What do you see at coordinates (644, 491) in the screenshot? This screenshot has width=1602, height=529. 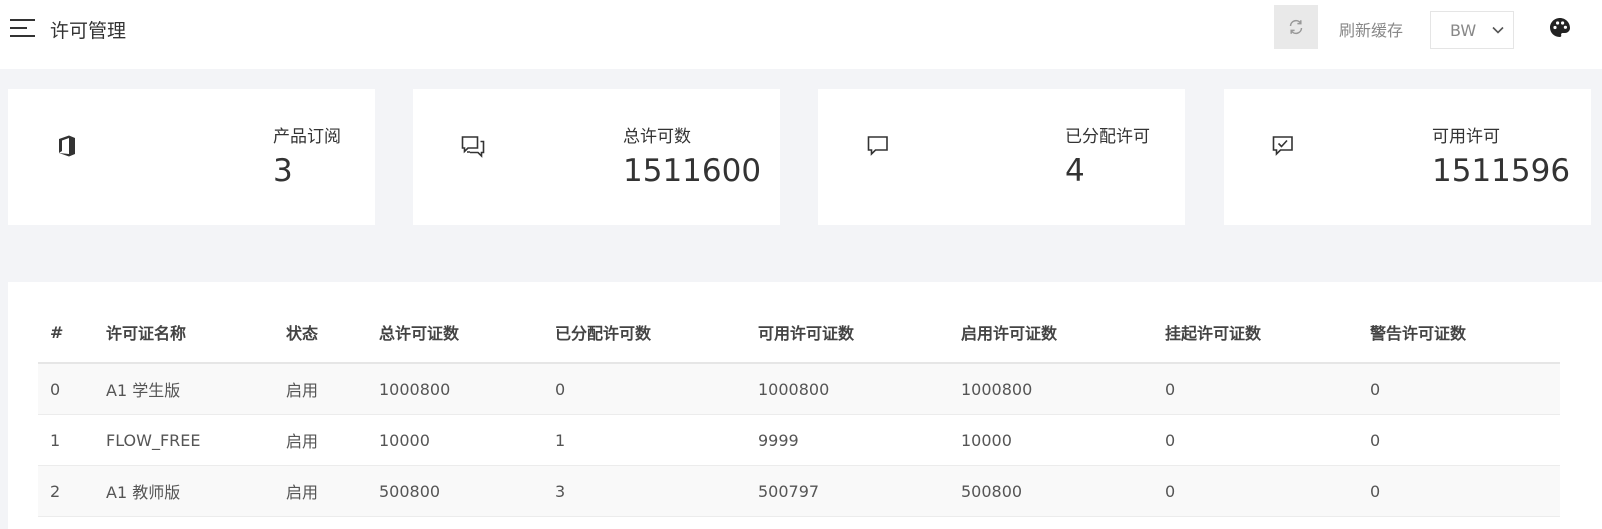 I see `table-cell: 3` at bounding box center [644, 491].